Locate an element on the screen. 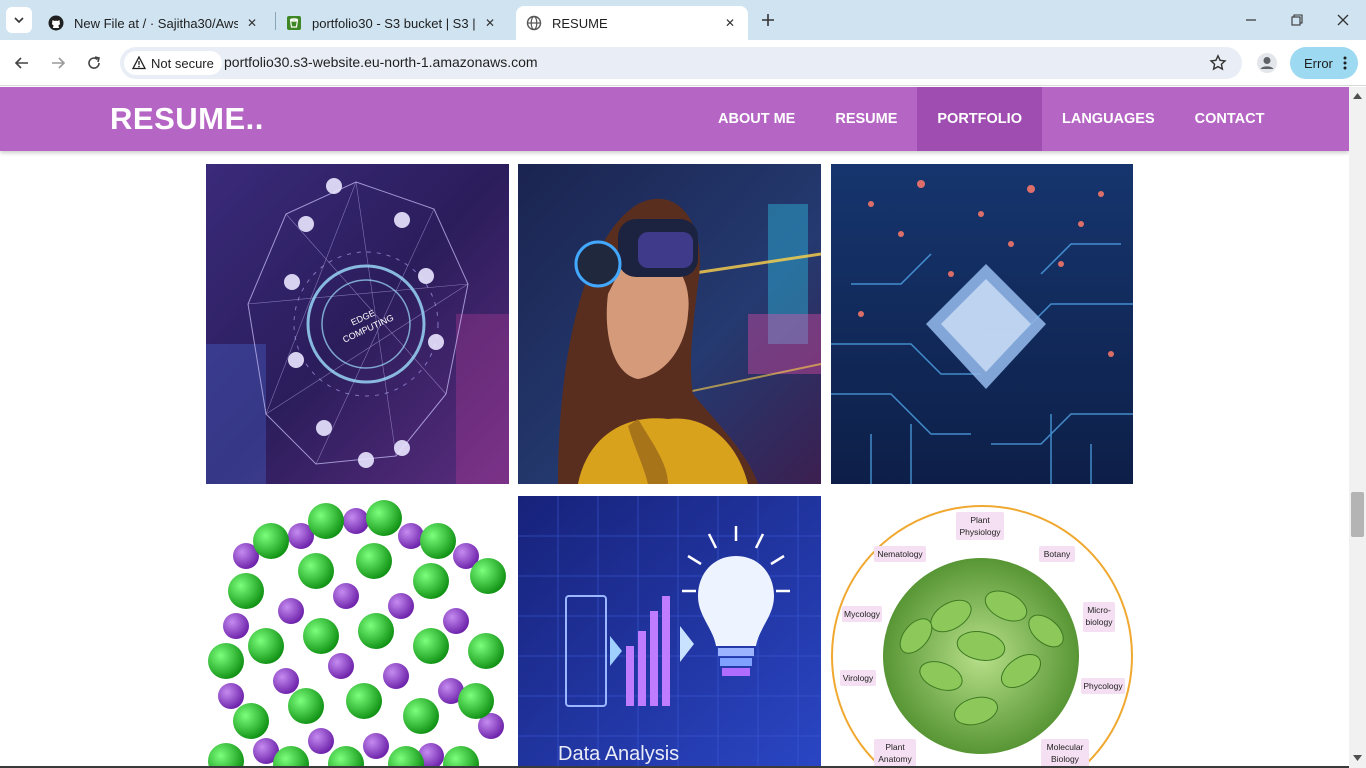 The image size is (1366, 768). more-vert-icon is located at coordinates (1345, 63).